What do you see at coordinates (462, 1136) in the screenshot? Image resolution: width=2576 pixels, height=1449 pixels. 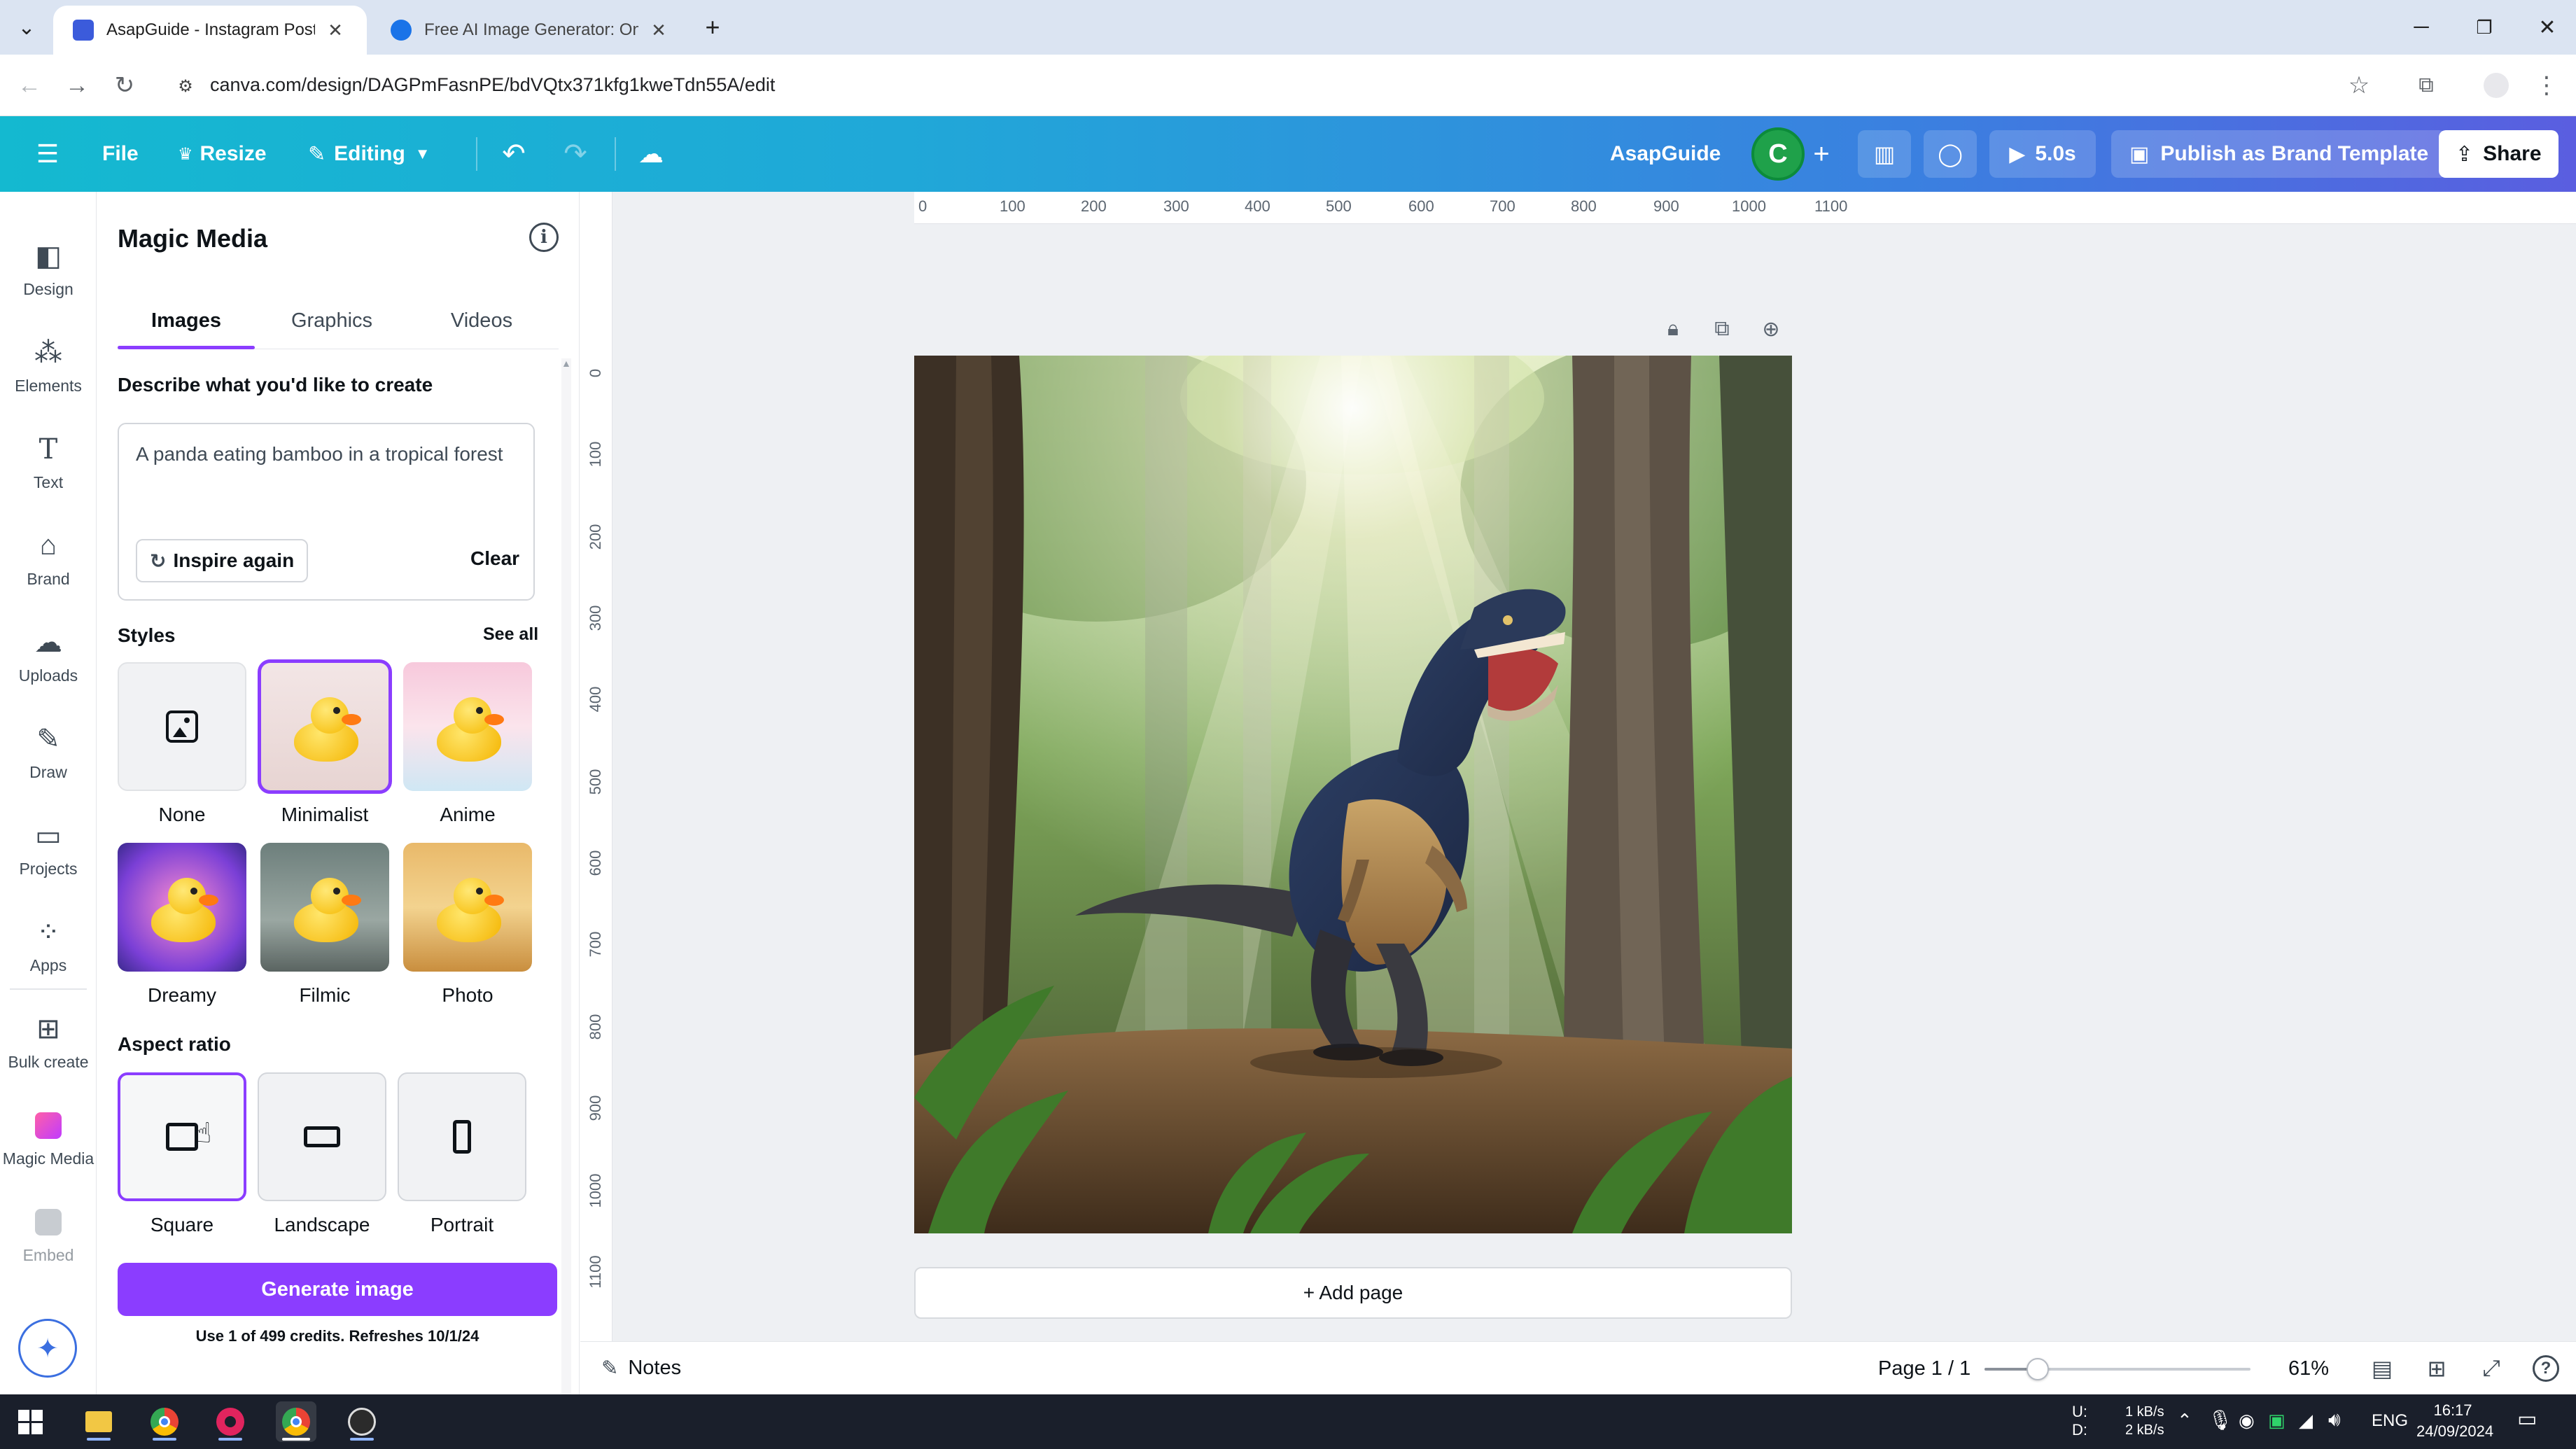 I see `aspect-portrait` at bounding box center [462, 1136].